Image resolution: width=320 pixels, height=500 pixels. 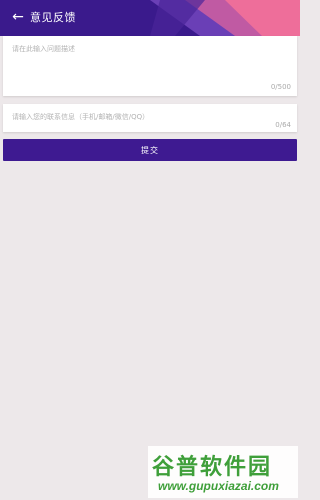 What do you see at coordinates (53, 17) in the screenshot?
I see `page-title: 意见反馈` at bounding box center [53, 17].